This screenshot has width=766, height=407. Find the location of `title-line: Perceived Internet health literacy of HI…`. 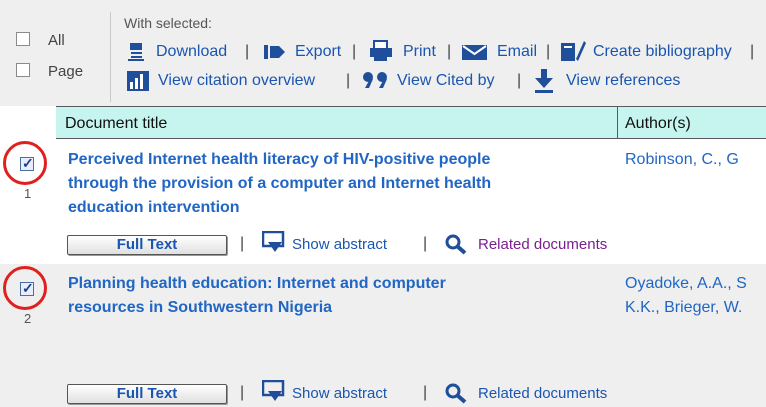

title-line: Perceived Internet health literacy of HI… is located at coordinates (279, 159).